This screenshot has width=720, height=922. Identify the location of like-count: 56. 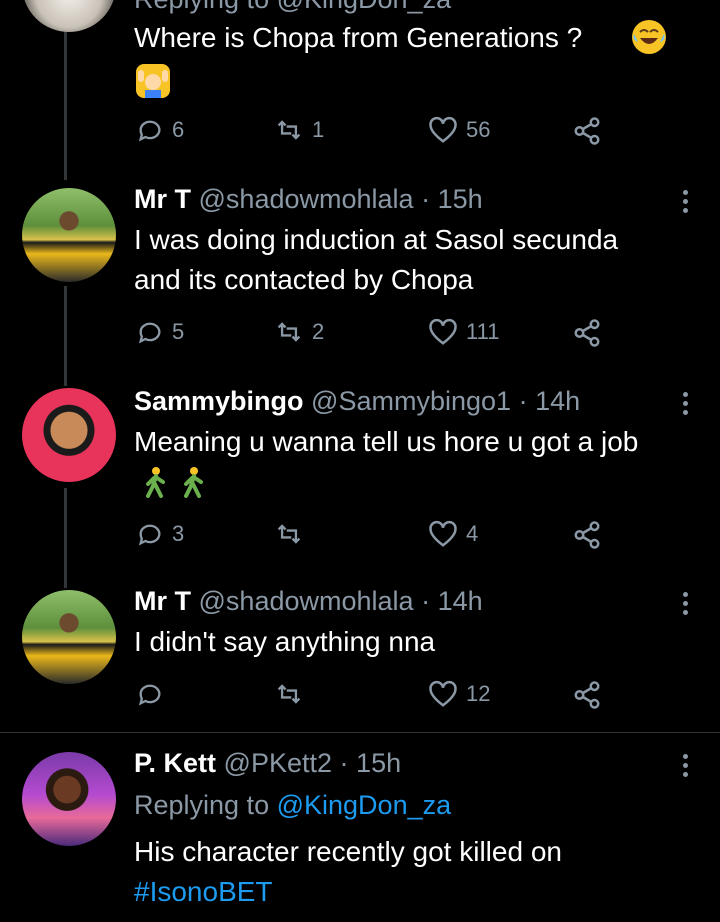
(478, 129).